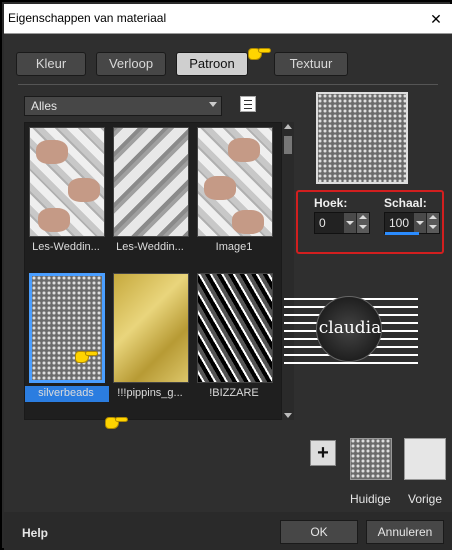 The width and height of the screenshot is (452, 550). What do you see at coordinates (342, 223) in the screenshot?
I see `angle-spinner: 0` at bounding box center [342, 223].